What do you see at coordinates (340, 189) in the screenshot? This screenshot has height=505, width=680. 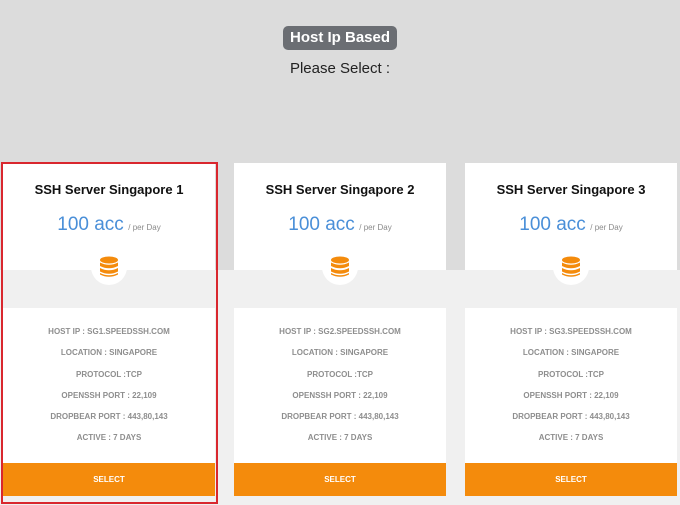 I see `server-title: SSH Server Singapore 2` at bounding box center [340, 189].